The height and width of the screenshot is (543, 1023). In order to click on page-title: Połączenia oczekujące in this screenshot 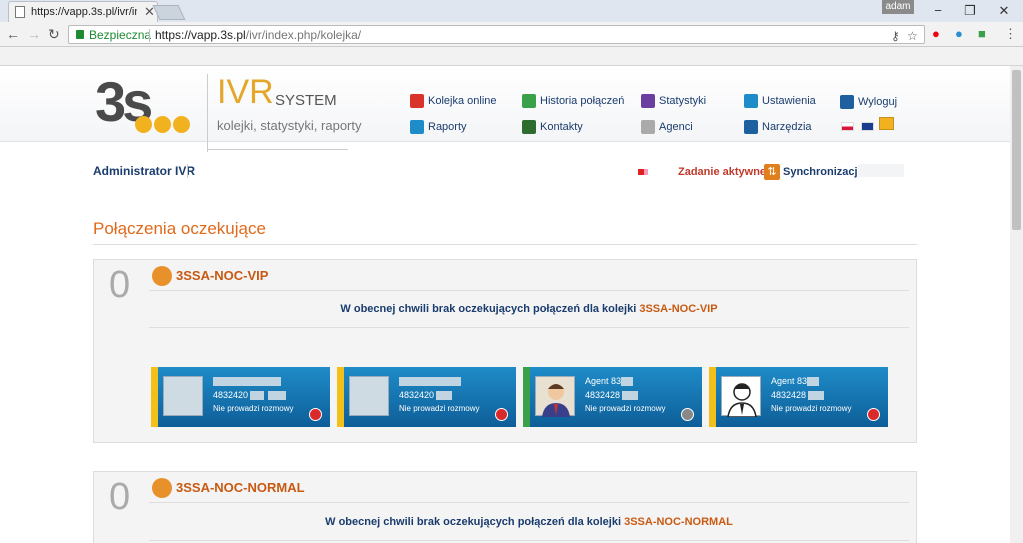, I will do `click(179, 228)`.